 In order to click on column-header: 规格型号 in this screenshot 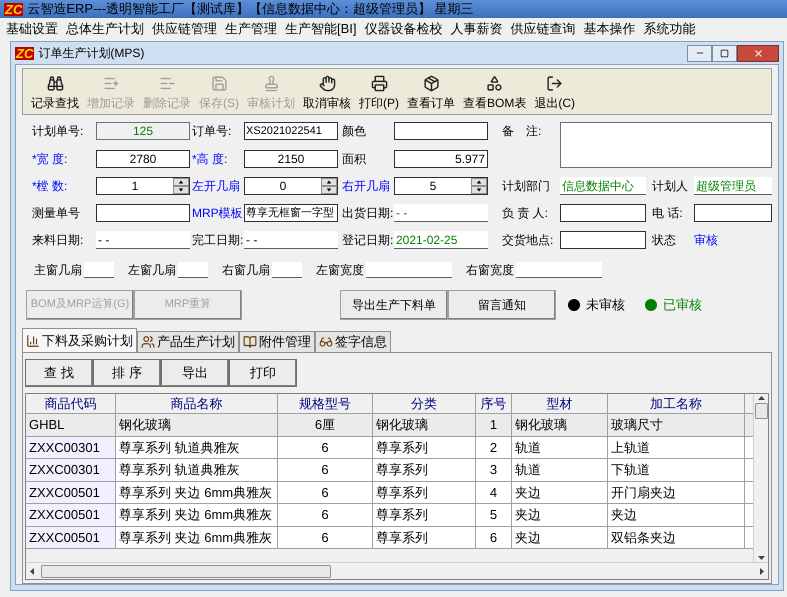, I will do `click(325, 404)`.